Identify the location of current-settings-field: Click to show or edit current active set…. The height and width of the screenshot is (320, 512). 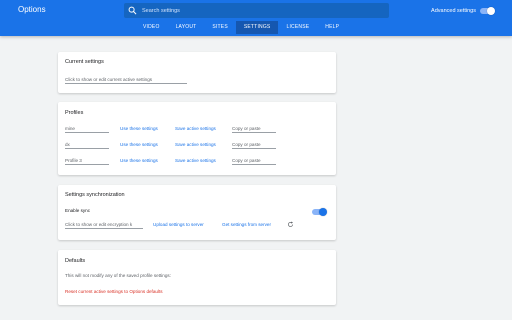
(126, 80).